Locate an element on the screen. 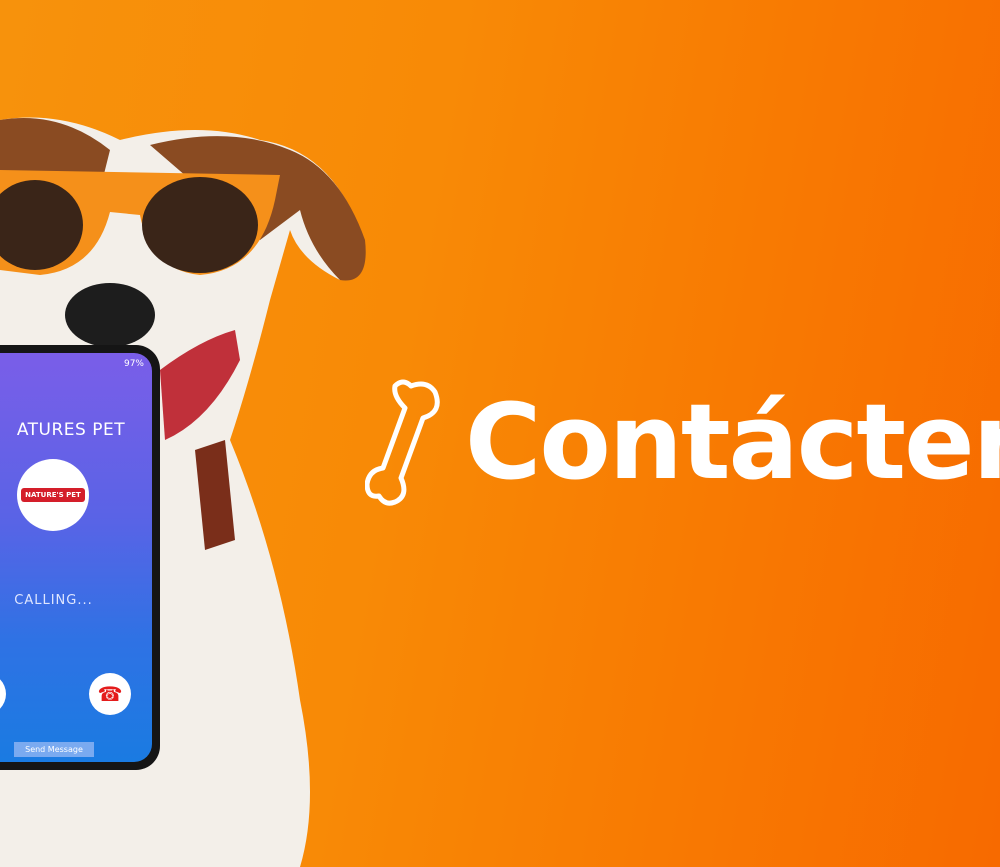  caller-name: ATURES PET is located at coordinates (71, 430).